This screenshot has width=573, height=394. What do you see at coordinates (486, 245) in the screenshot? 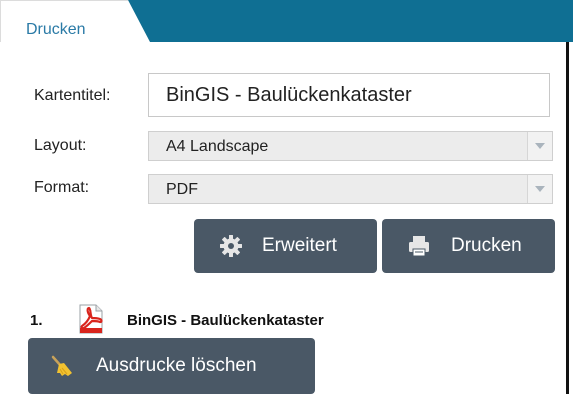
I see `print-button-label: Drucken` at bounding box center [486, 245].